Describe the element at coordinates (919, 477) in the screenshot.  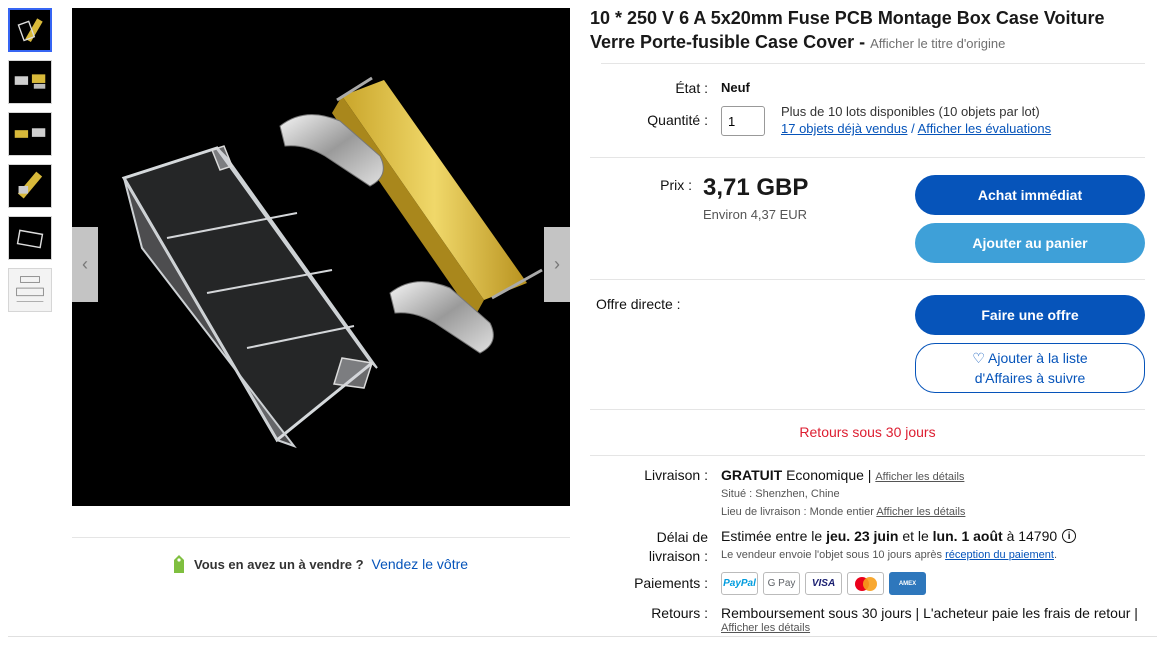
I see `shipping-details-link: Afficher les détails` at that location.